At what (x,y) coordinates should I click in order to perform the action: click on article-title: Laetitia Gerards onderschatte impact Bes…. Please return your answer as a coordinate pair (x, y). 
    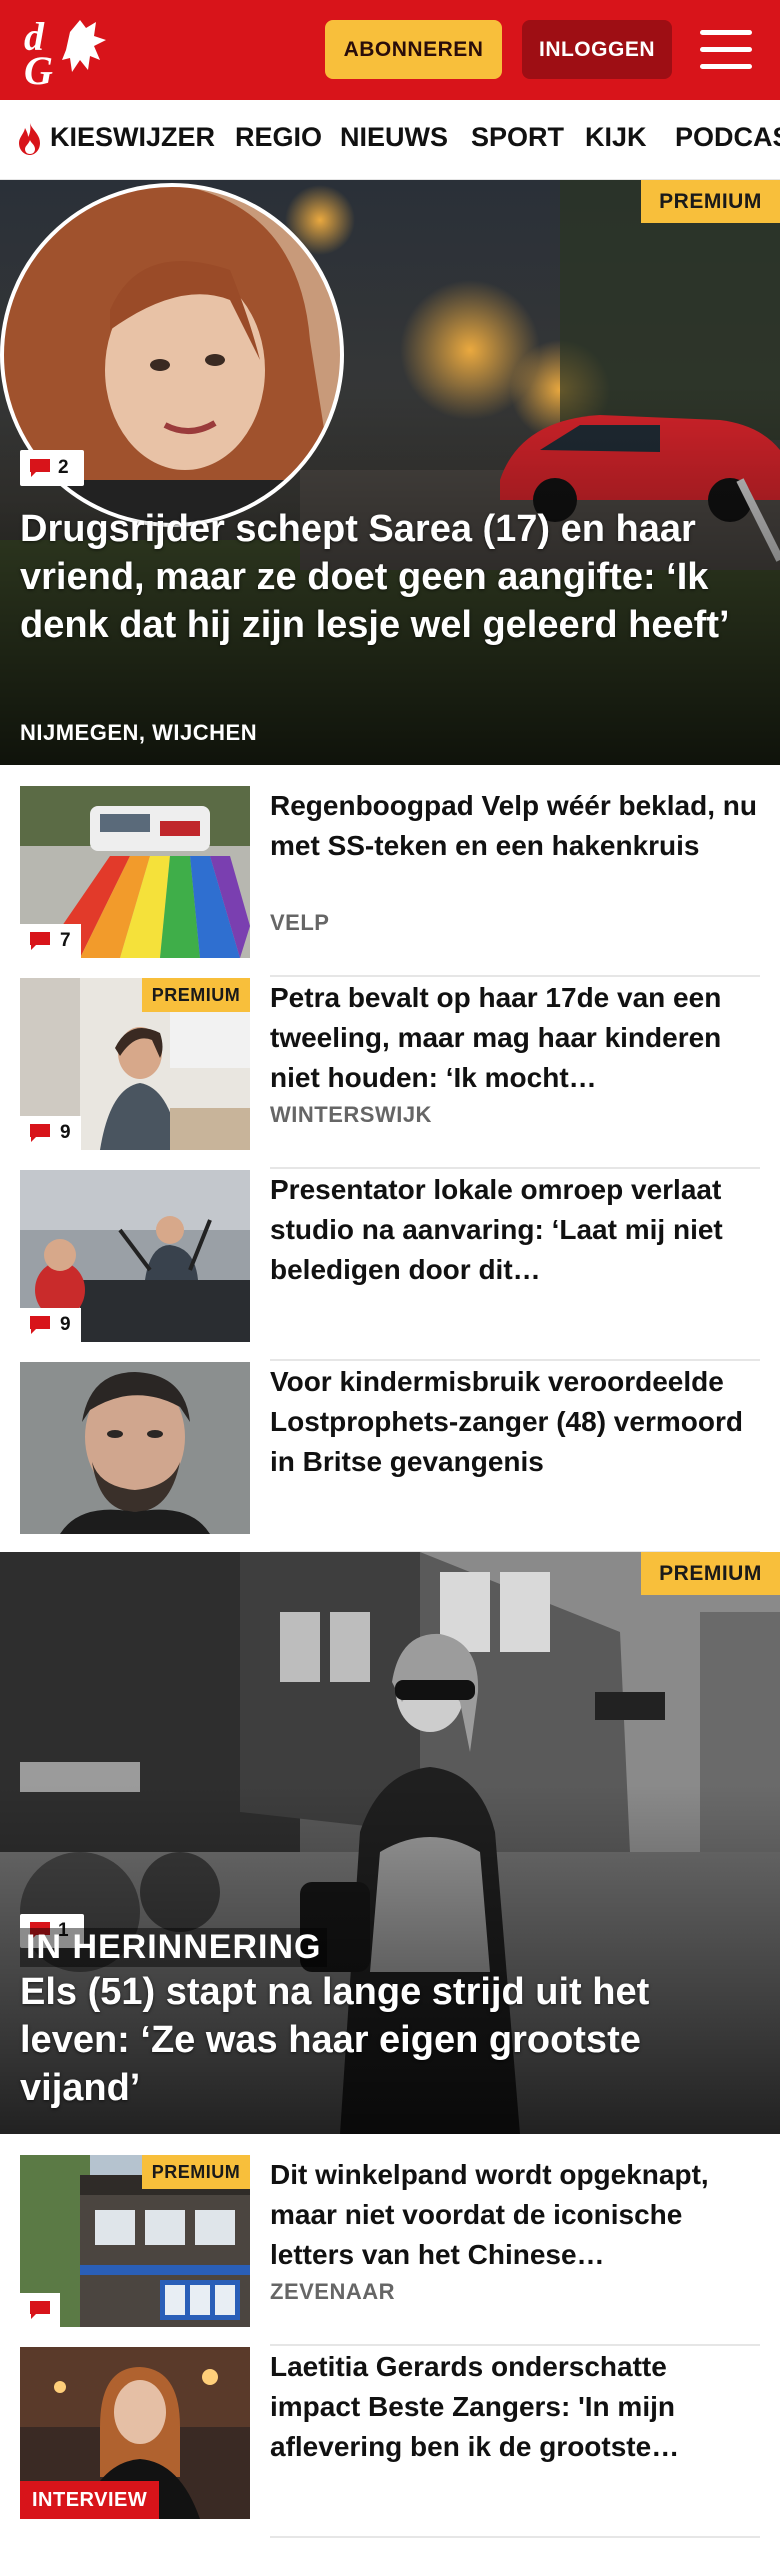
    Looking at the image, I should click on (515, 2407).